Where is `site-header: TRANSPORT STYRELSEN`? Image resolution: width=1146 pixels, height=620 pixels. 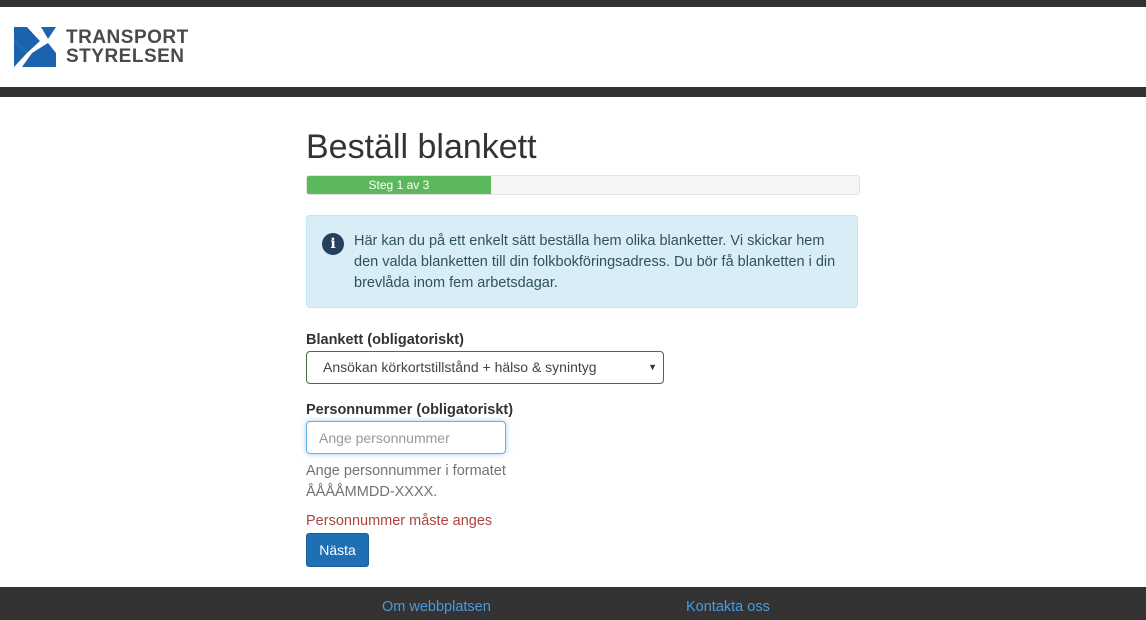
site-header: TRANSPORT STYRELSEN is located at coordinates (573, 47).